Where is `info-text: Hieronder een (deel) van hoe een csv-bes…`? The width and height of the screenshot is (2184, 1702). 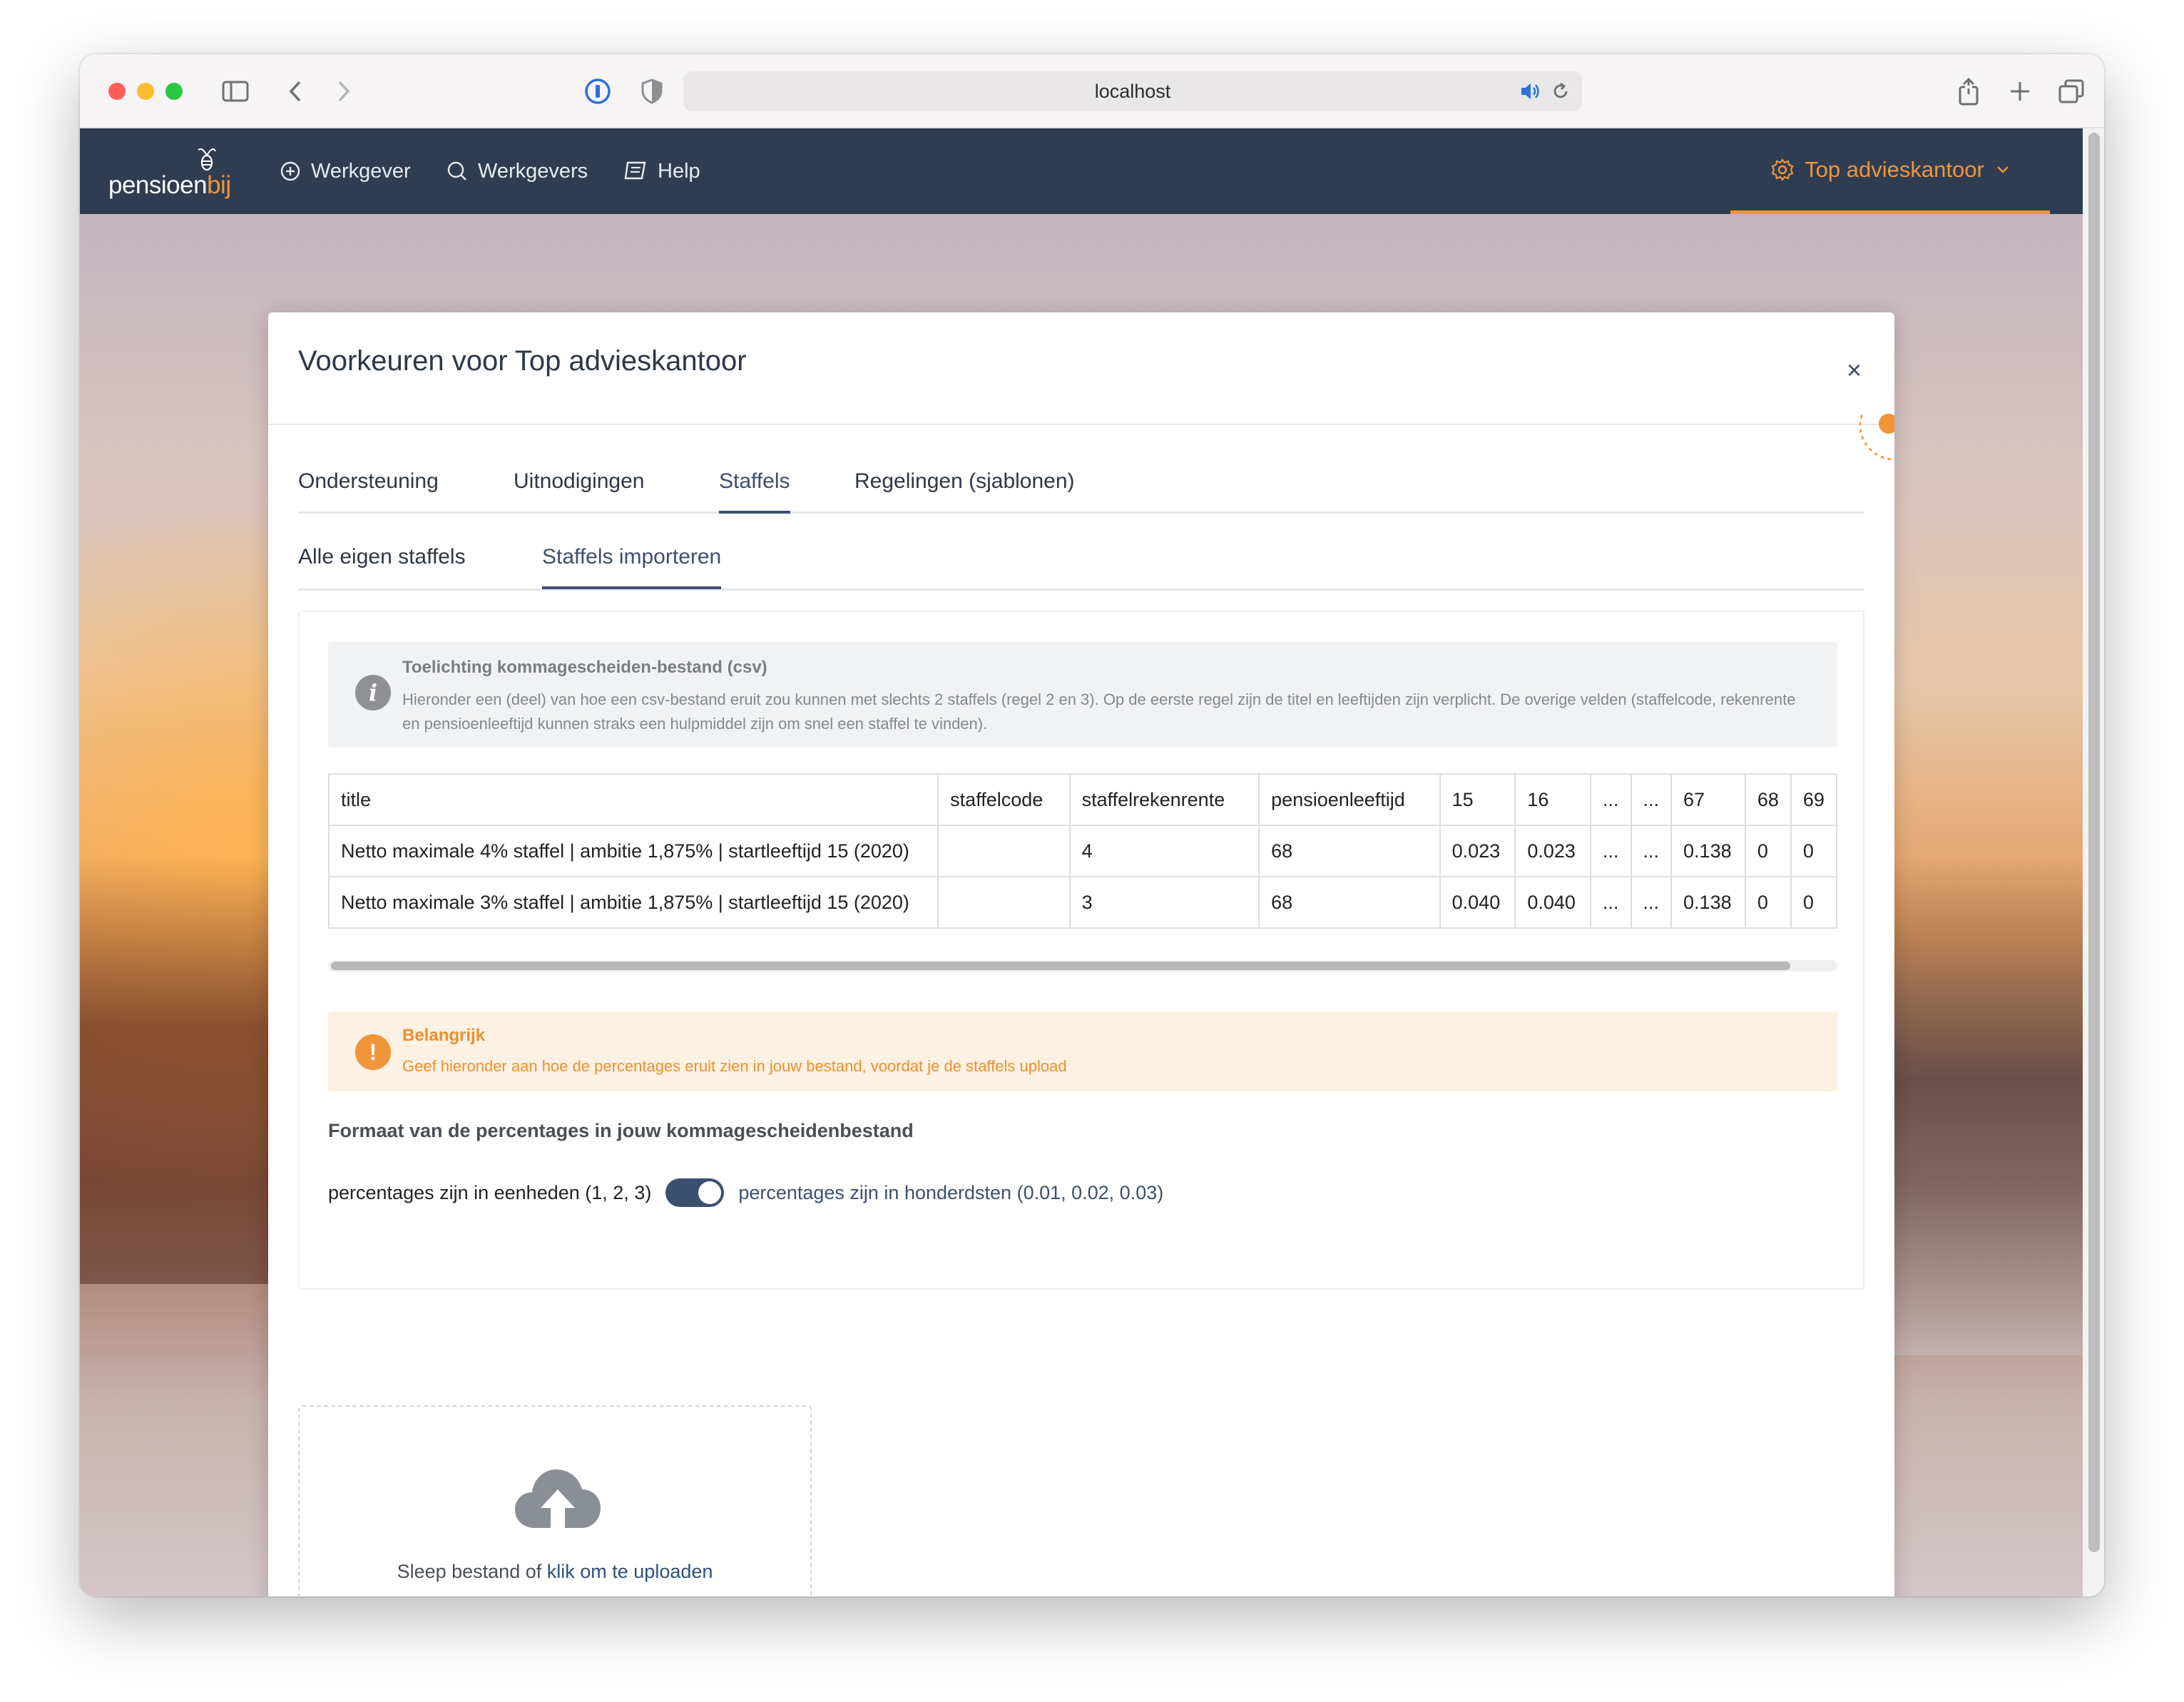
info-text: Hieronder een (deel) van hoe een csv-bes… is located at coordinates (1099, 712).